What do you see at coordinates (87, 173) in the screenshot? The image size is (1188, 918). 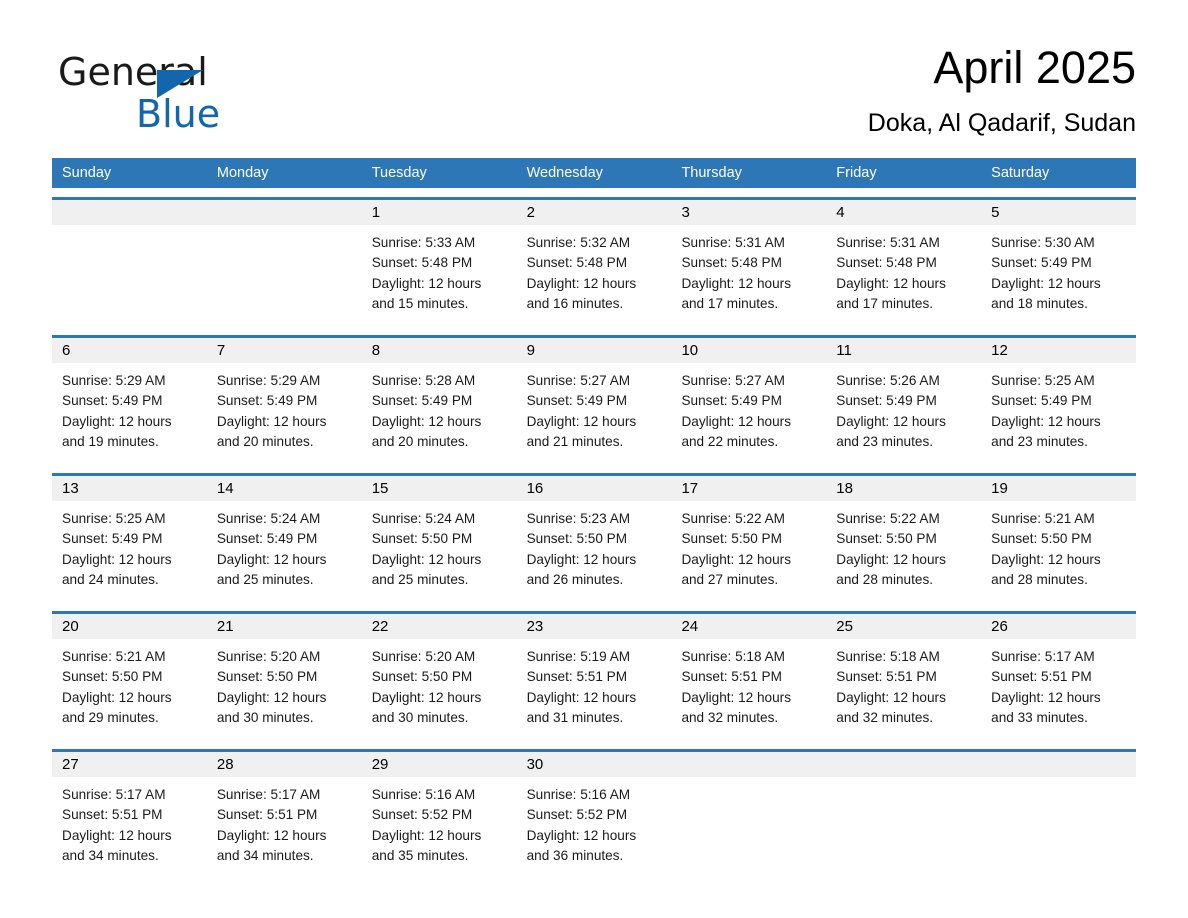 I see `weekday-header-sunday: Sunday` at bounding box center [87, 173].